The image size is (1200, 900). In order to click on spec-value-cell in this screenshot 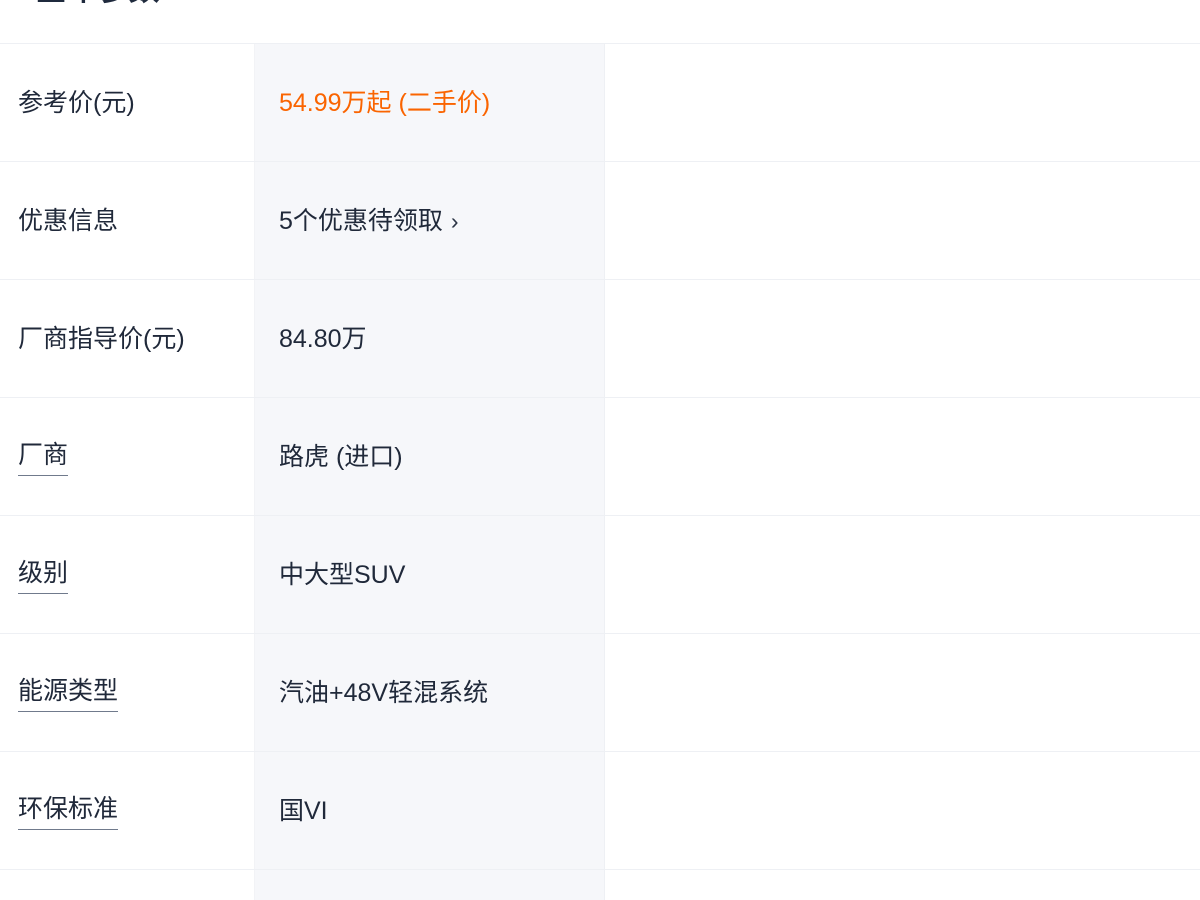, I will do `click(430, 885)`.